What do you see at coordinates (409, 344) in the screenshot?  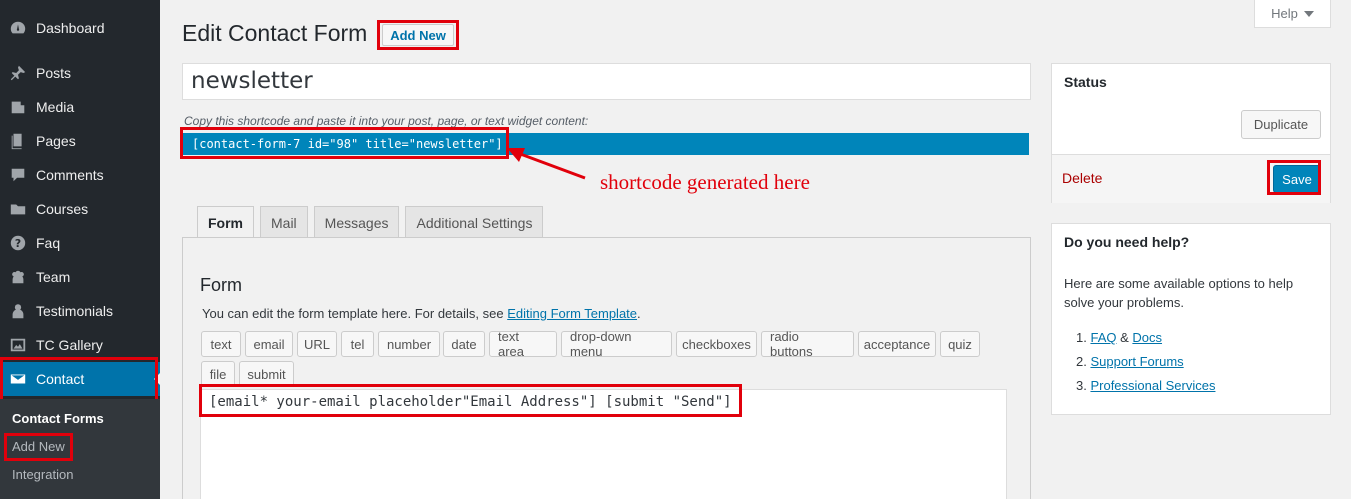 I see `tag-button-number: number` at bounding box center [409, 344].